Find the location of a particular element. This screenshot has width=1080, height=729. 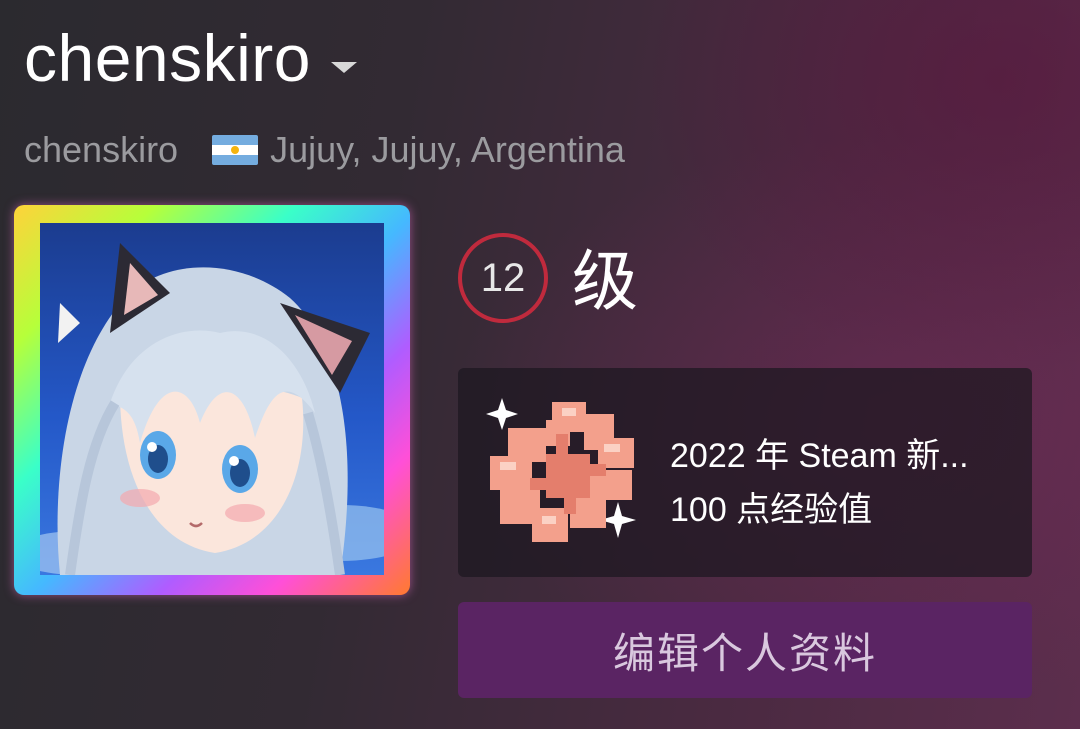

avatar-image is located at coordinates (212, 409).